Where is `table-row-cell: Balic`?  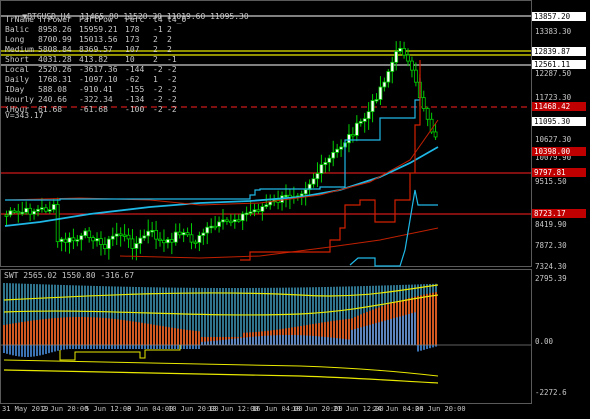
table-row-cell: Balic is located at coordinates (17, 29).